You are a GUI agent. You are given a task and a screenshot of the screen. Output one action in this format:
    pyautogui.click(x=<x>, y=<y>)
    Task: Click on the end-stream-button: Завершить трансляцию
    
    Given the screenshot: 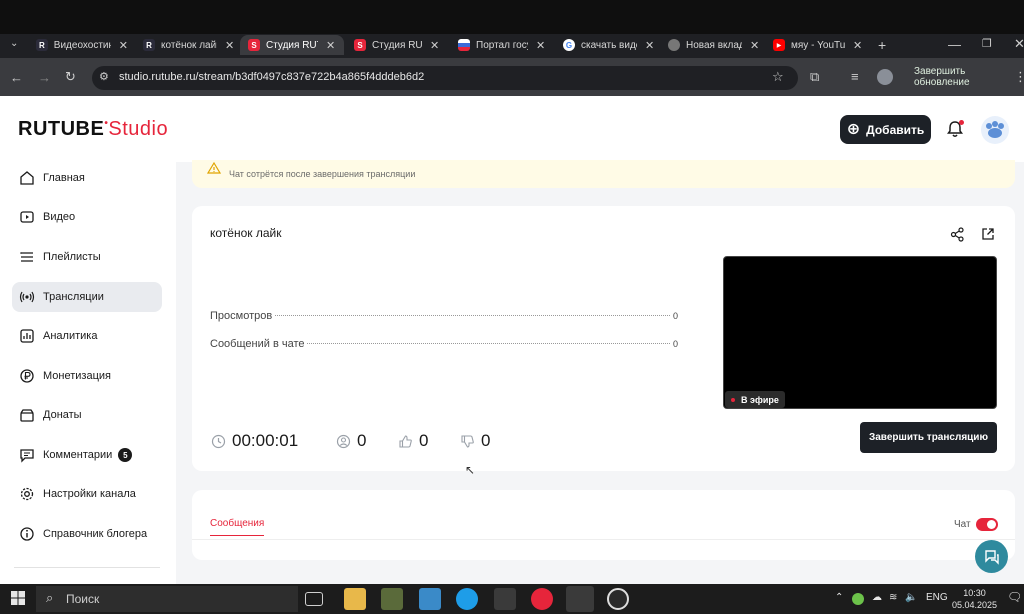 What is the action you would take?
    pyautogui.click(x=928, y=437)
    